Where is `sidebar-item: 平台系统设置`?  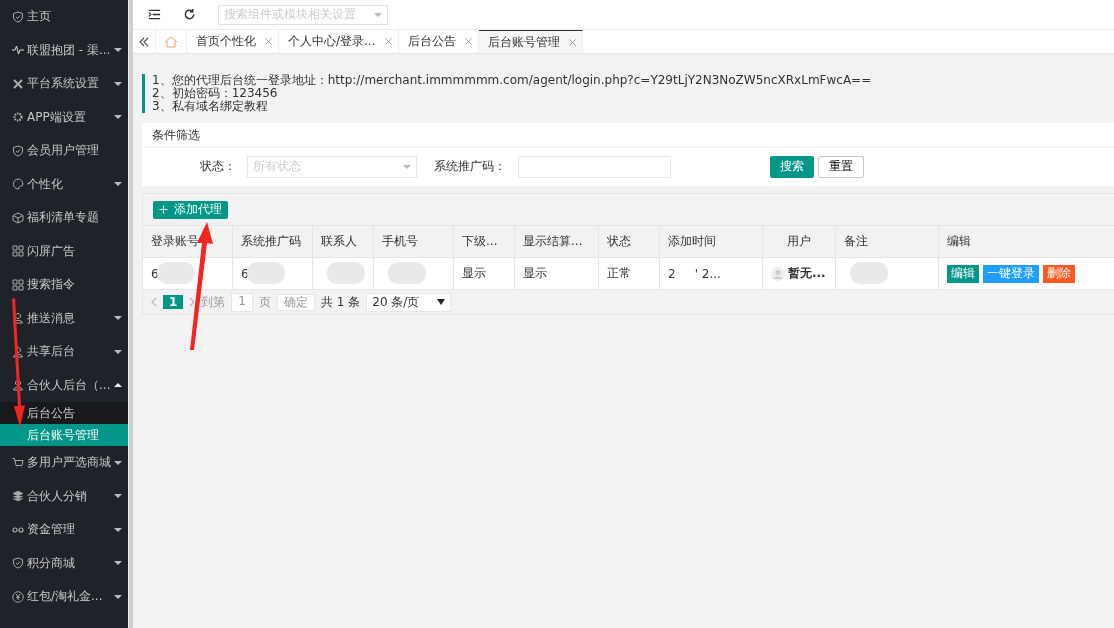
sidebar-item: 平台系统设置 is located at coordinates (64, 84).